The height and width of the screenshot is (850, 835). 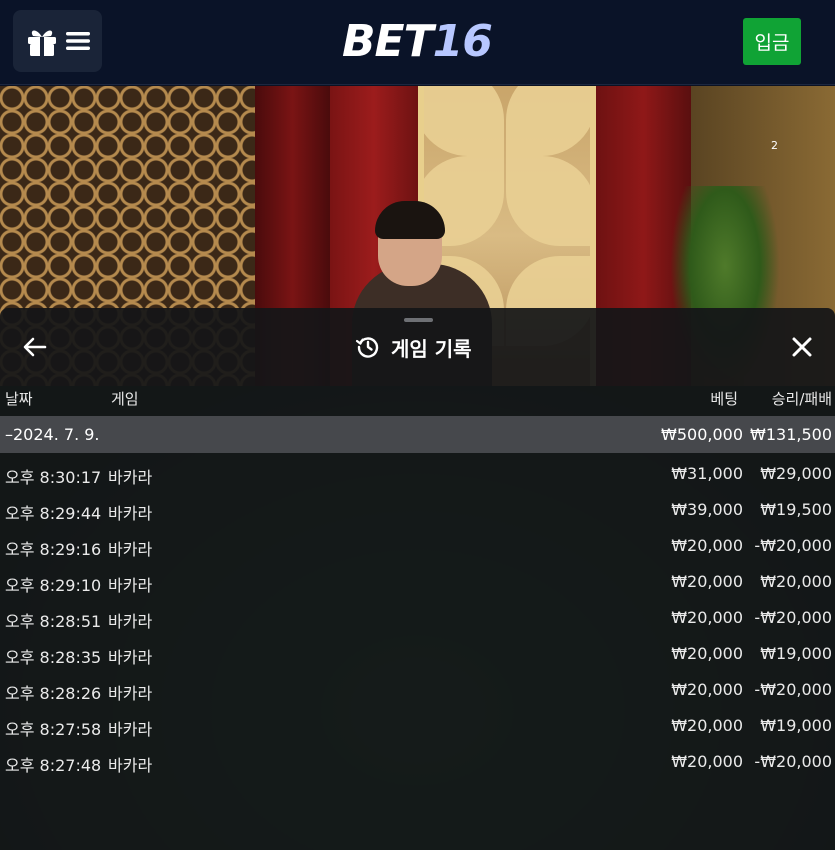 What do you see at coordinates (53, 513) in the screenshot?
I see `row-time: 오후 8:29:44` at bounding box center [53, 513].